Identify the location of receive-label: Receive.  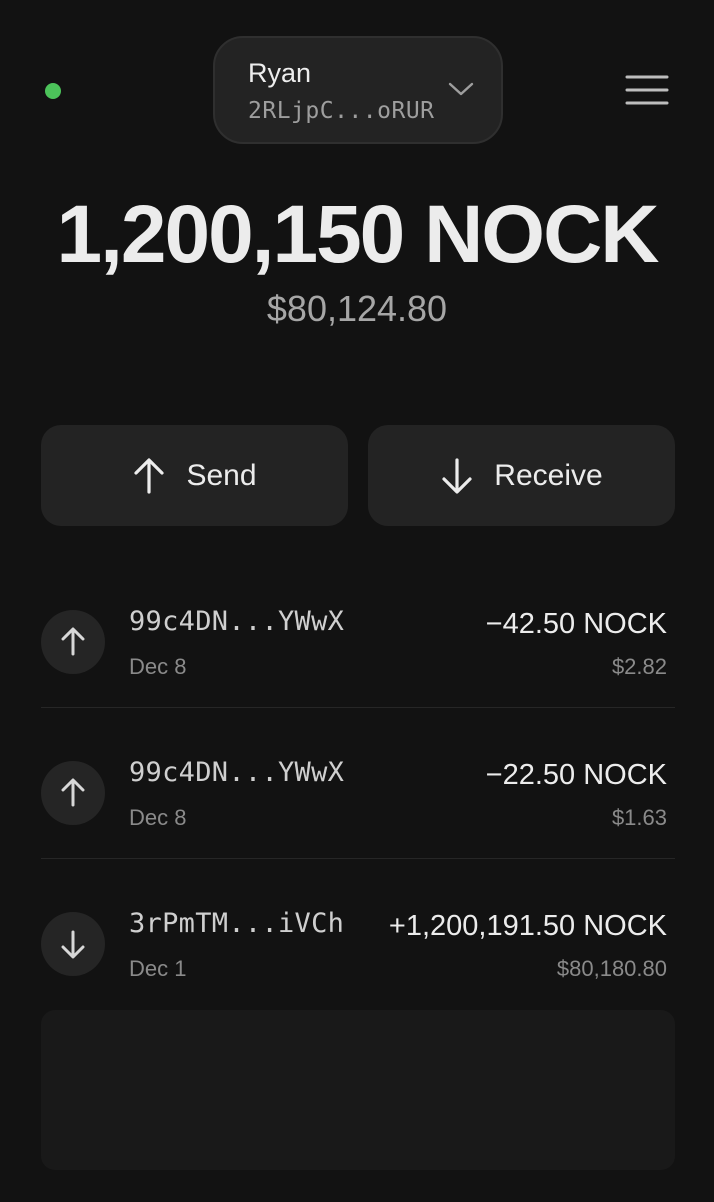
(548, 475).